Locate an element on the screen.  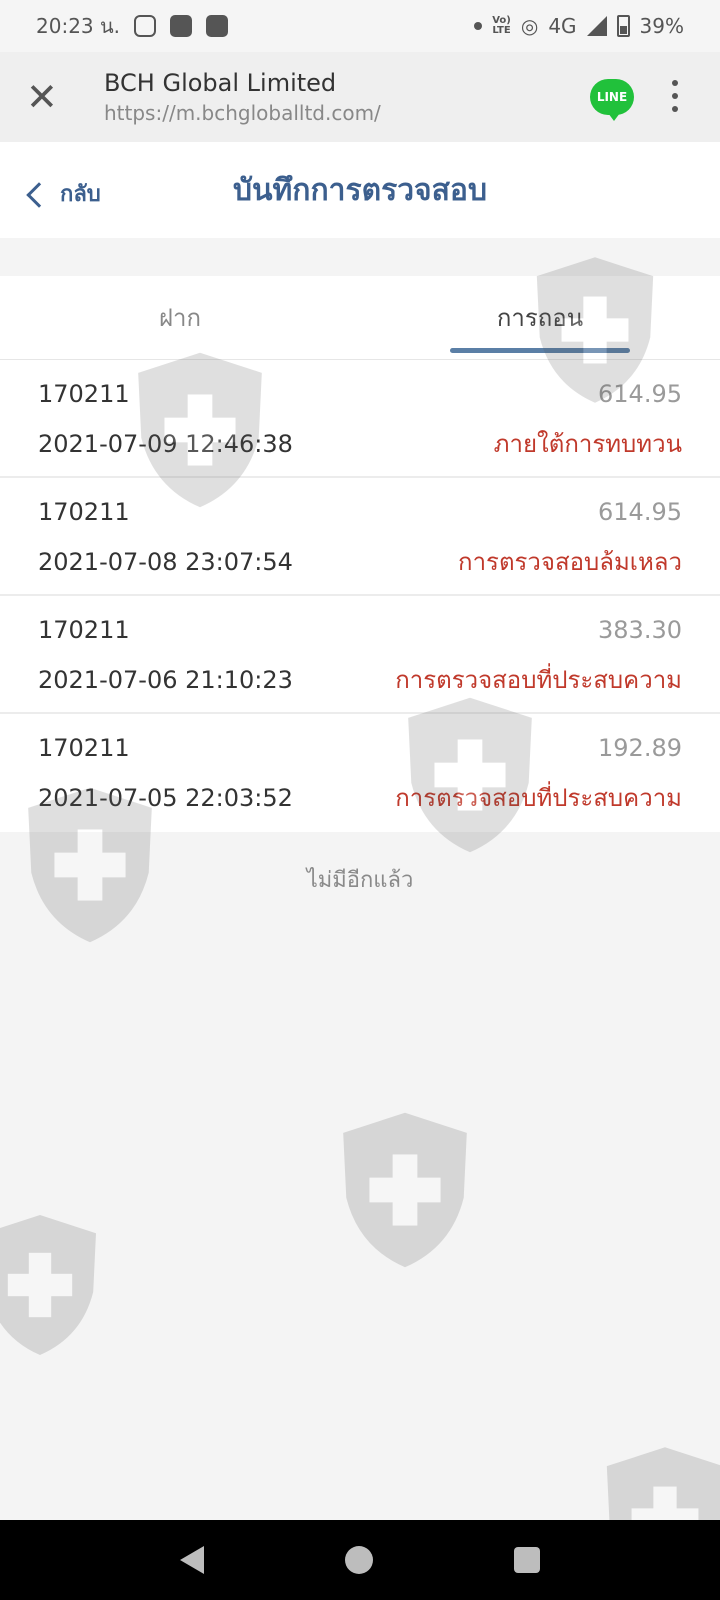
page-title: บันทึกการตรวจสอบ is located at coordinates (359, 190).